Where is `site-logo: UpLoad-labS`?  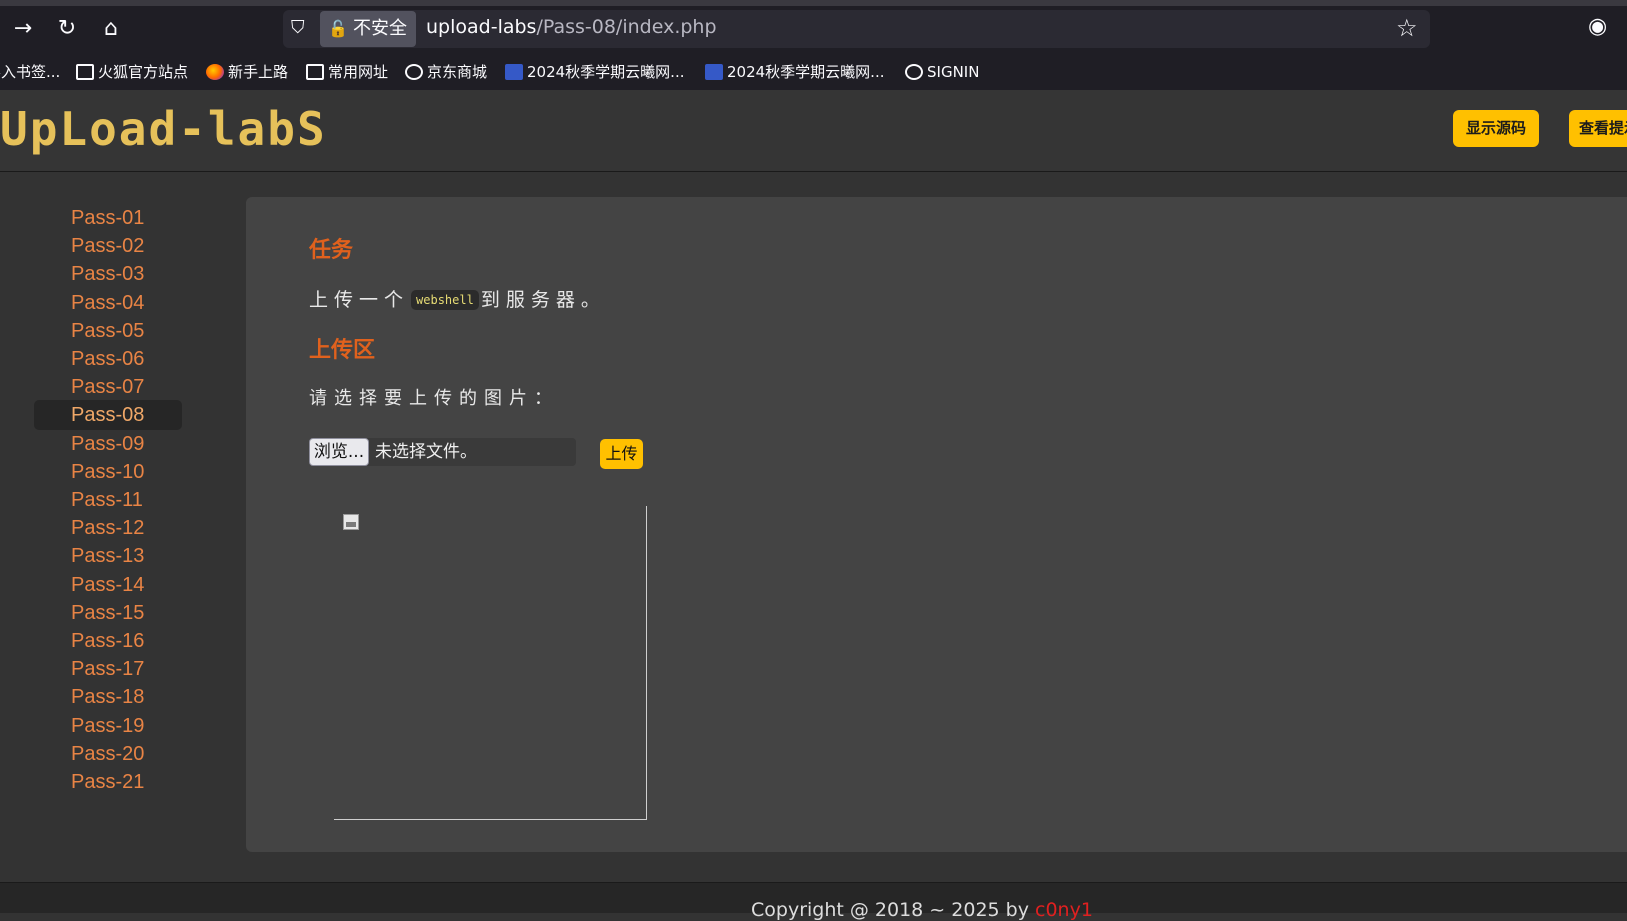
site-logo: UpLoad-labS is located at coordinates (163, 129).